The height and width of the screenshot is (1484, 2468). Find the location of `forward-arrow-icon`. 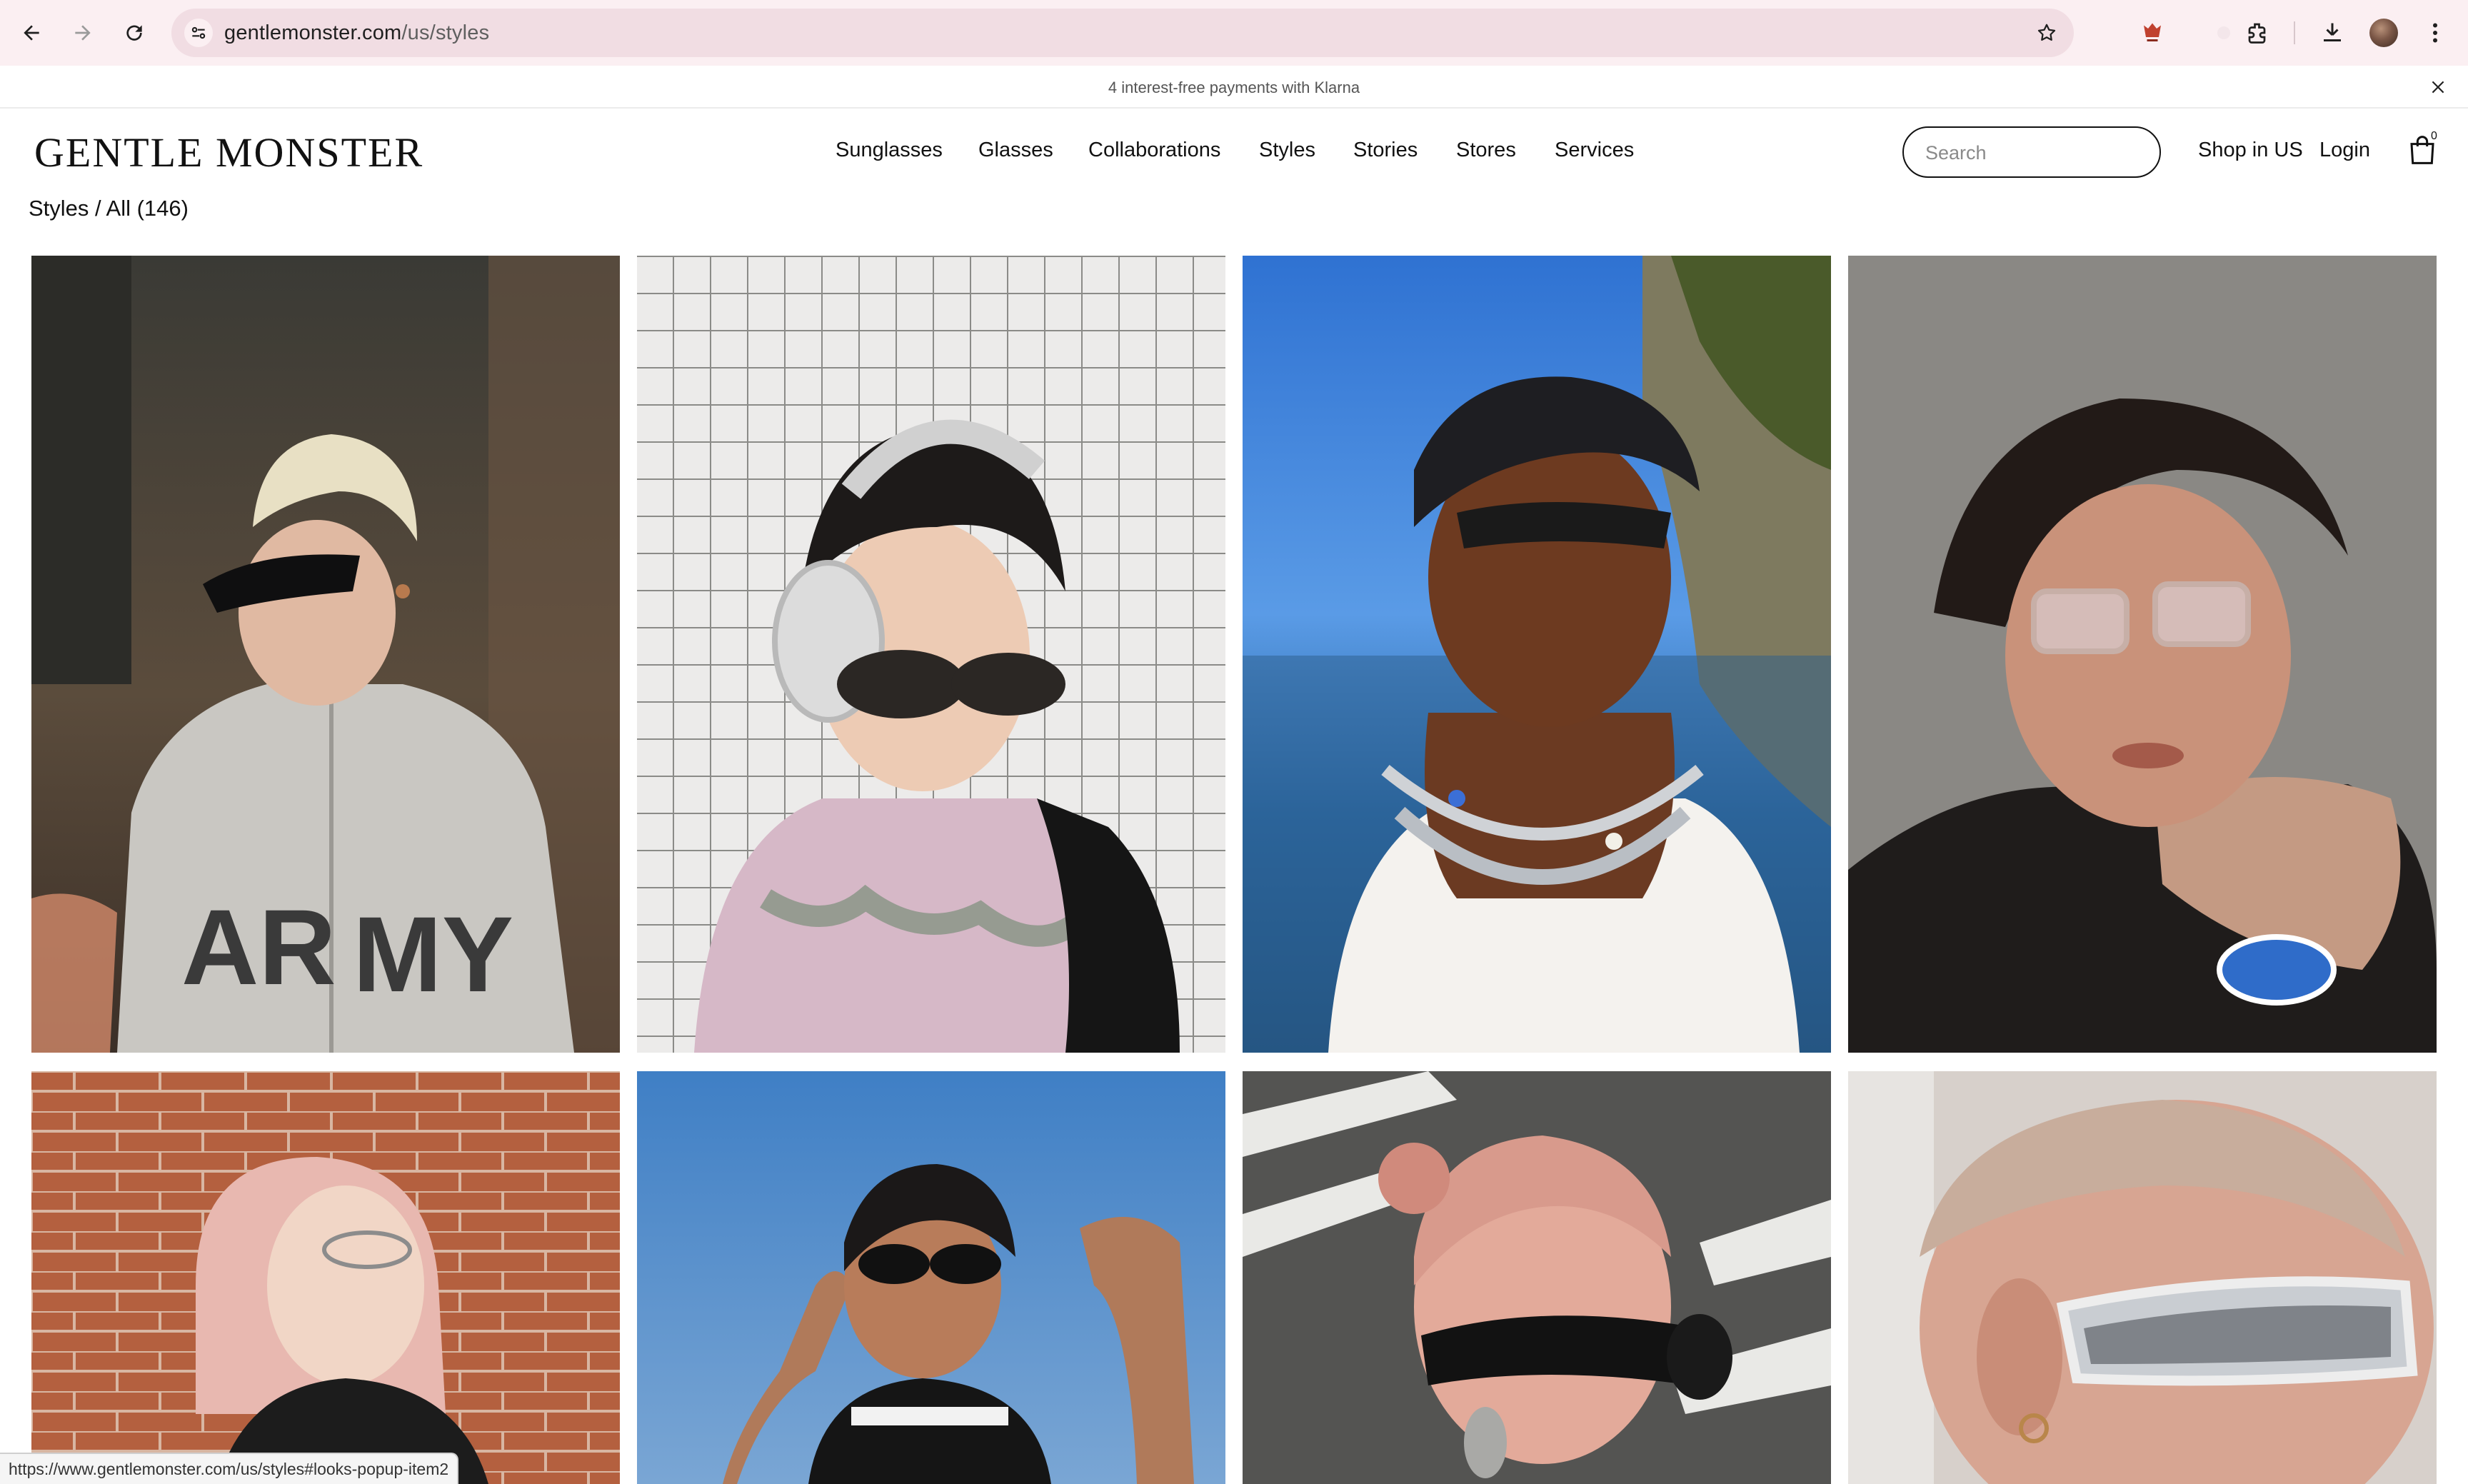

forward-arrow-icon is located at coordinates (82, 32).